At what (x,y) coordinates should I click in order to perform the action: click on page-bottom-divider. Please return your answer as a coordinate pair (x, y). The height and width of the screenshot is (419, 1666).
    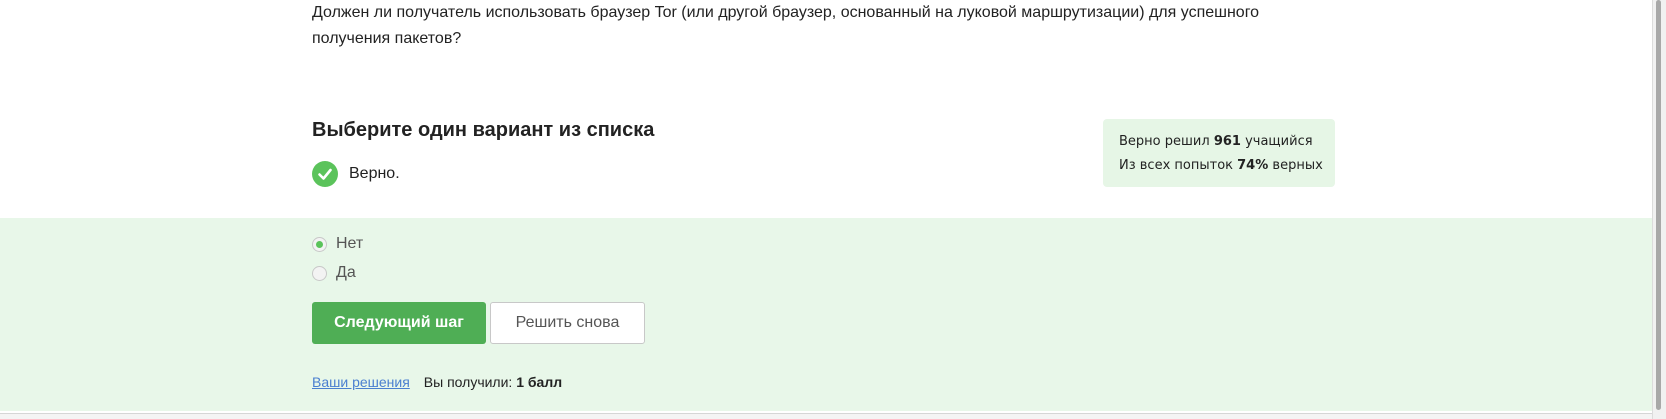
    Looking at the image, I should click on (826, 416).